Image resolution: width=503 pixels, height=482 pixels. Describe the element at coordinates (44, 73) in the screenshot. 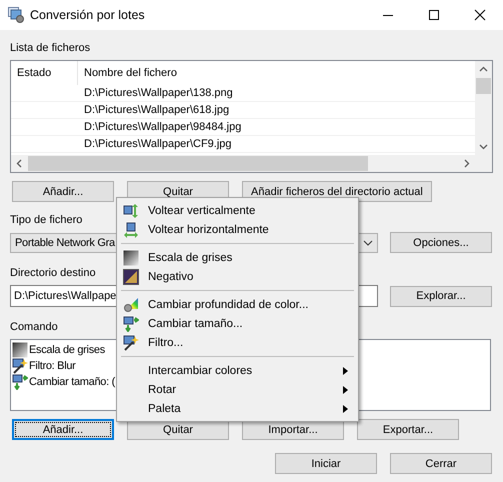

I see `column-header: Estado` at that location.